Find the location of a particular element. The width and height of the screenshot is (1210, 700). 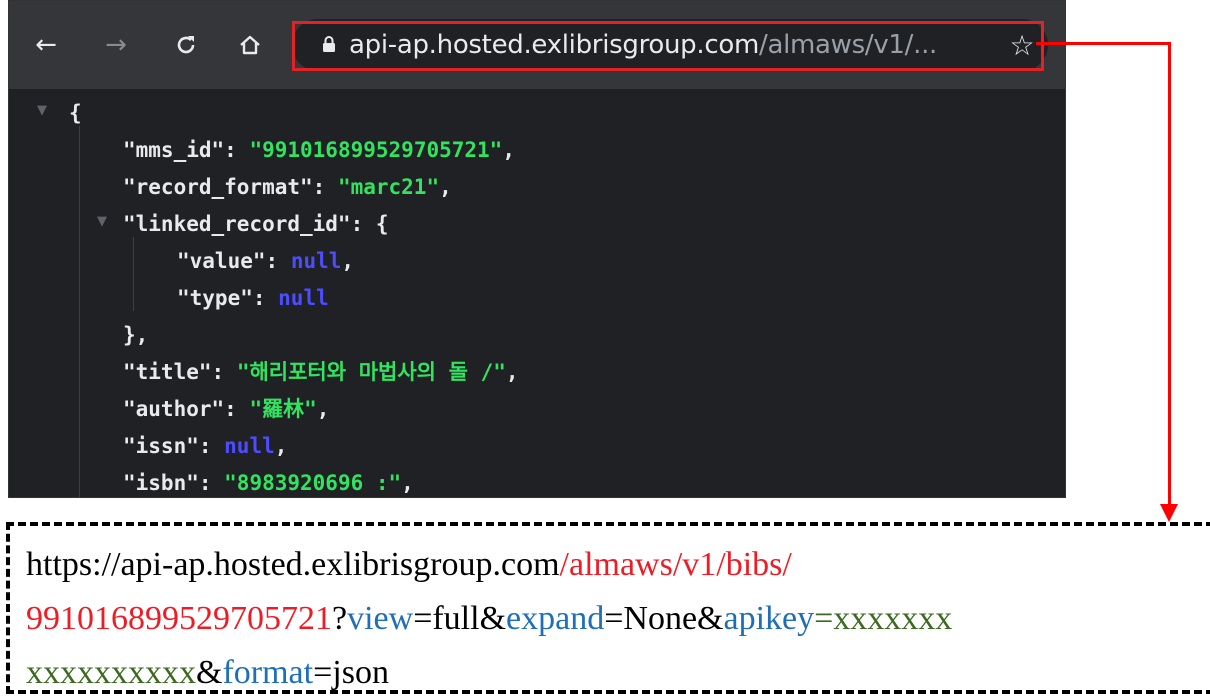

url-segment: apikey is located at coordinates (769, 618).